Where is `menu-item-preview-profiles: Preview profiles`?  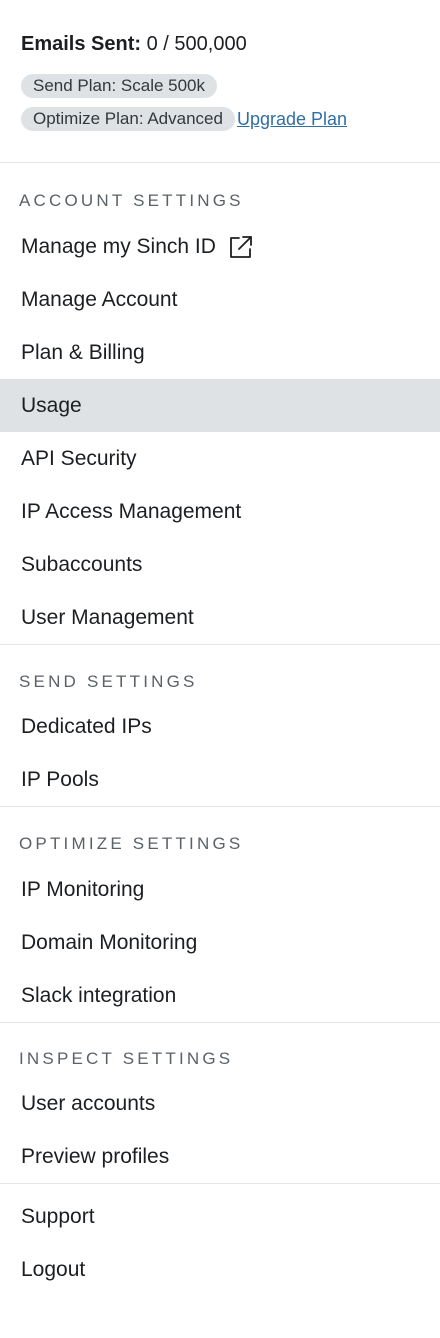
menu-item-preview-profiles: Preview profiles is located at coordinates (220, 1156).